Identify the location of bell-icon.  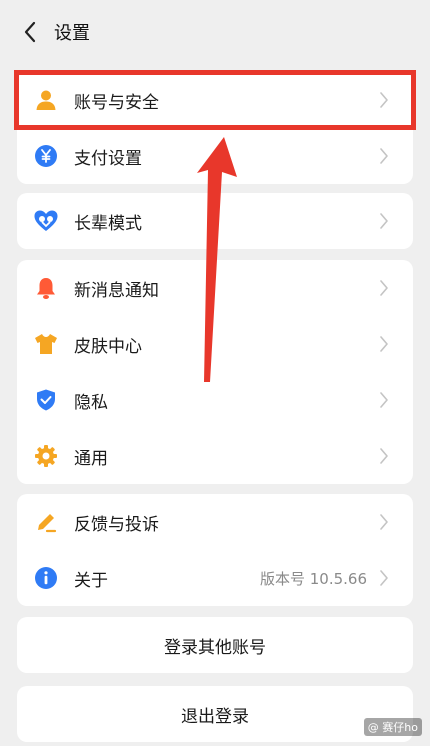
(46, 288).